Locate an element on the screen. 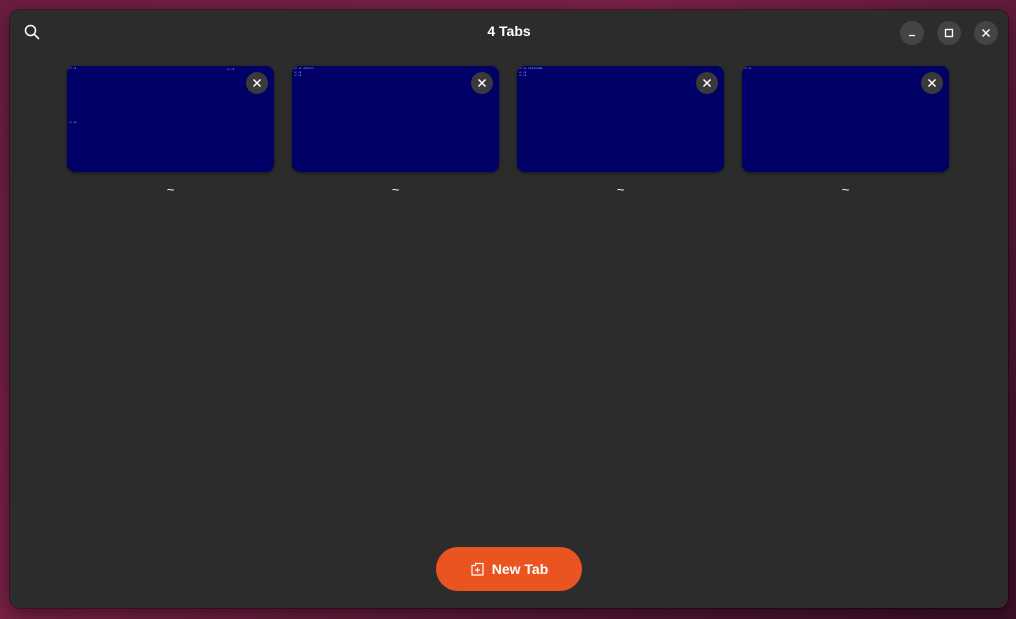 This screenshot has height=619, width=1016. tab-card: u:~$ u:~$ u:~$ ~ is located at coordinates (170, 131).